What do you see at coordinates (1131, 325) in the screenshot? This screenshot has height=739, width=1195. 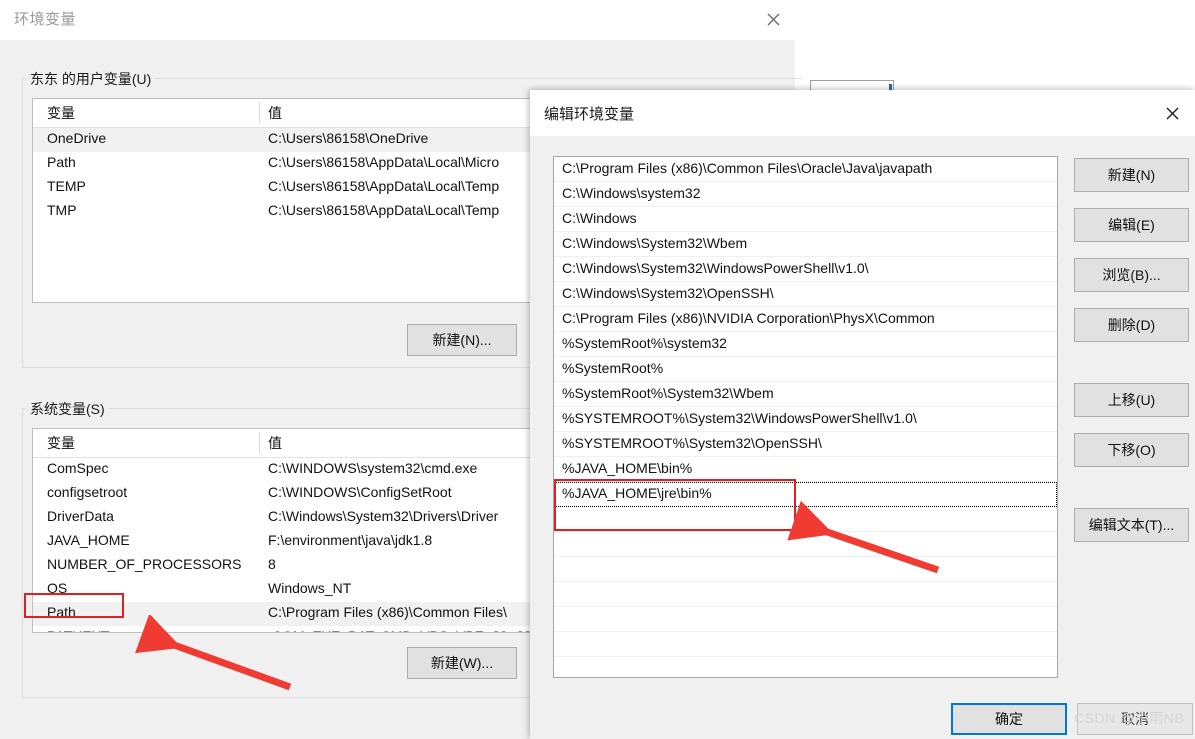 I see `delete-button: 删除(D)` at bounding box center [1131, 325].